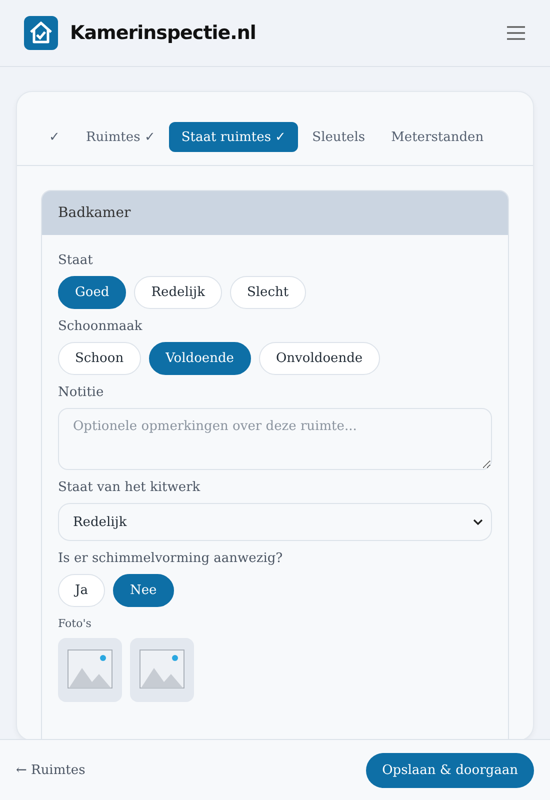 This screenshot has height=800, width=550. Describe the element at coordinates (275, 213) in the screenshot. I see `room-title: Badkamer` at that location.